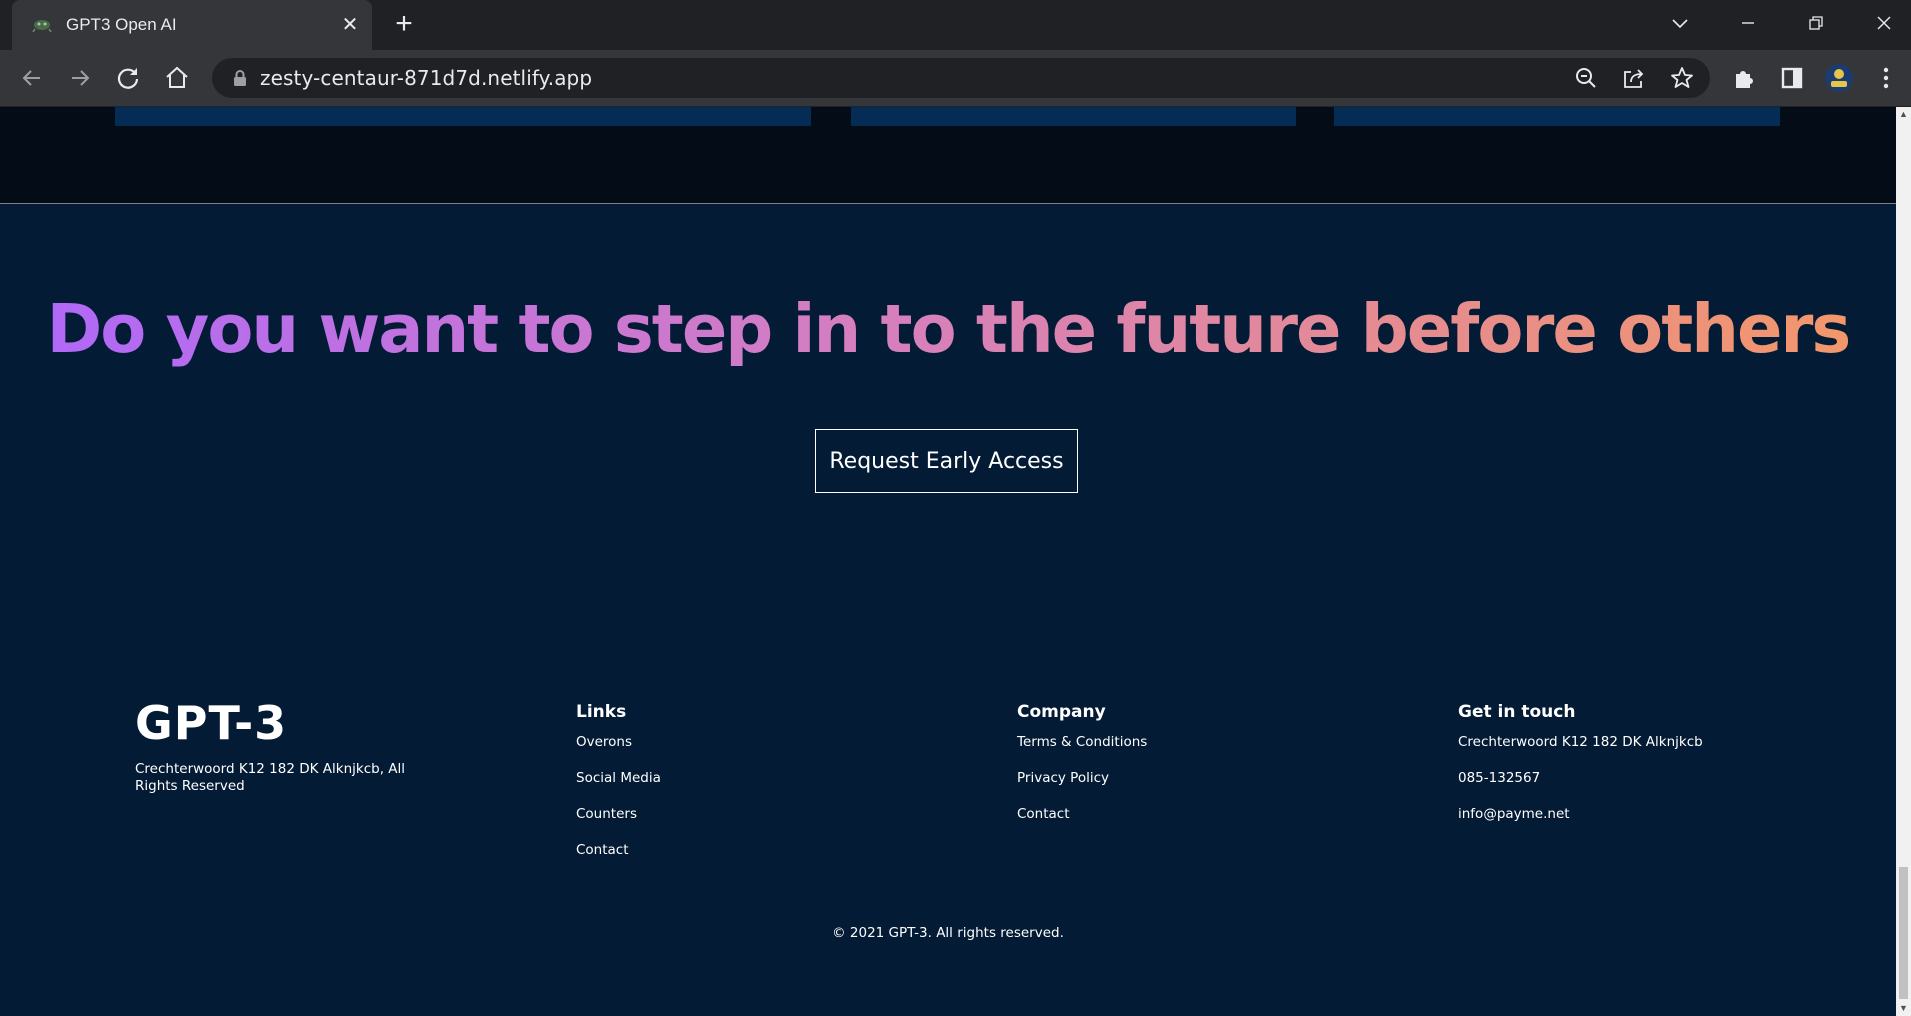 Image resolution: width=1911 pixels, height=1016 pixels. Describe the element at coordinates (1514, 814) in the screenshot. I see `footer-contact-email: info@payme.net` at that location.